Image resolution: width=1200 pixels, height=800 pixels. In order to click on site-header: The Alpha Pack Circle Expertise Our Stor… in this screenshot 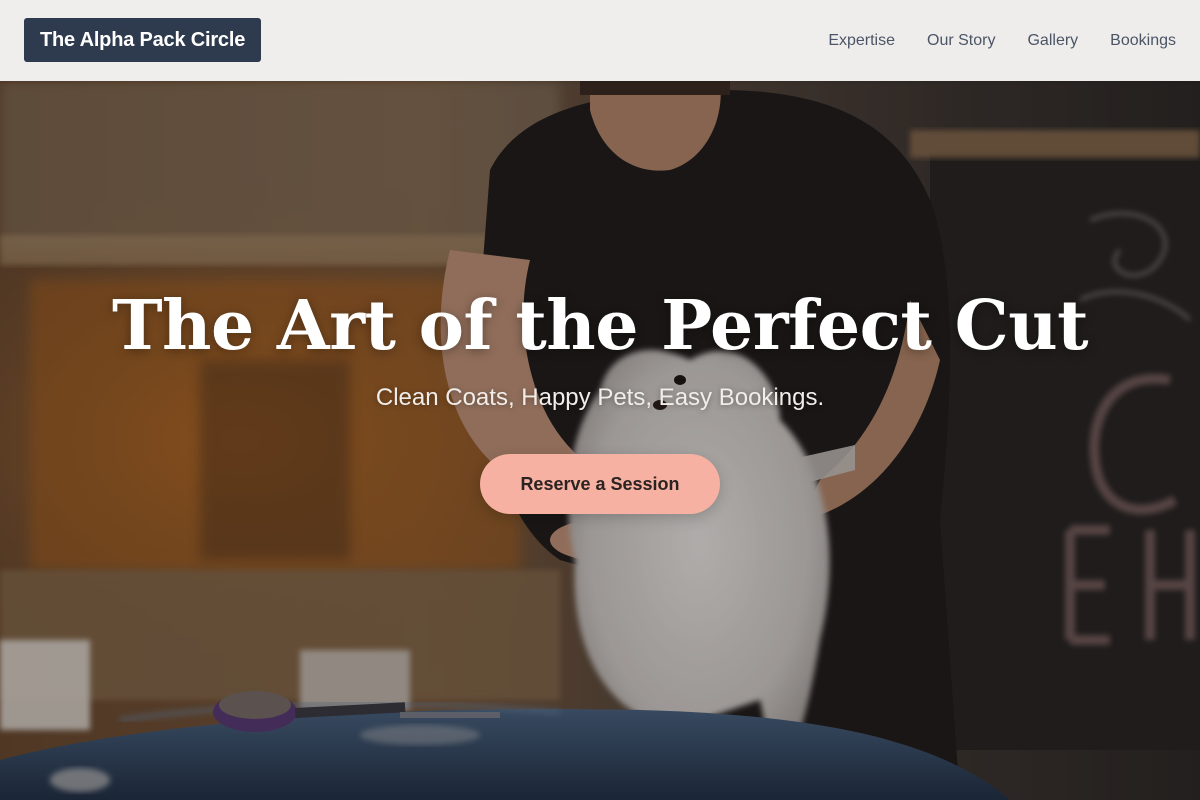, I will do `click(600, 40)`.